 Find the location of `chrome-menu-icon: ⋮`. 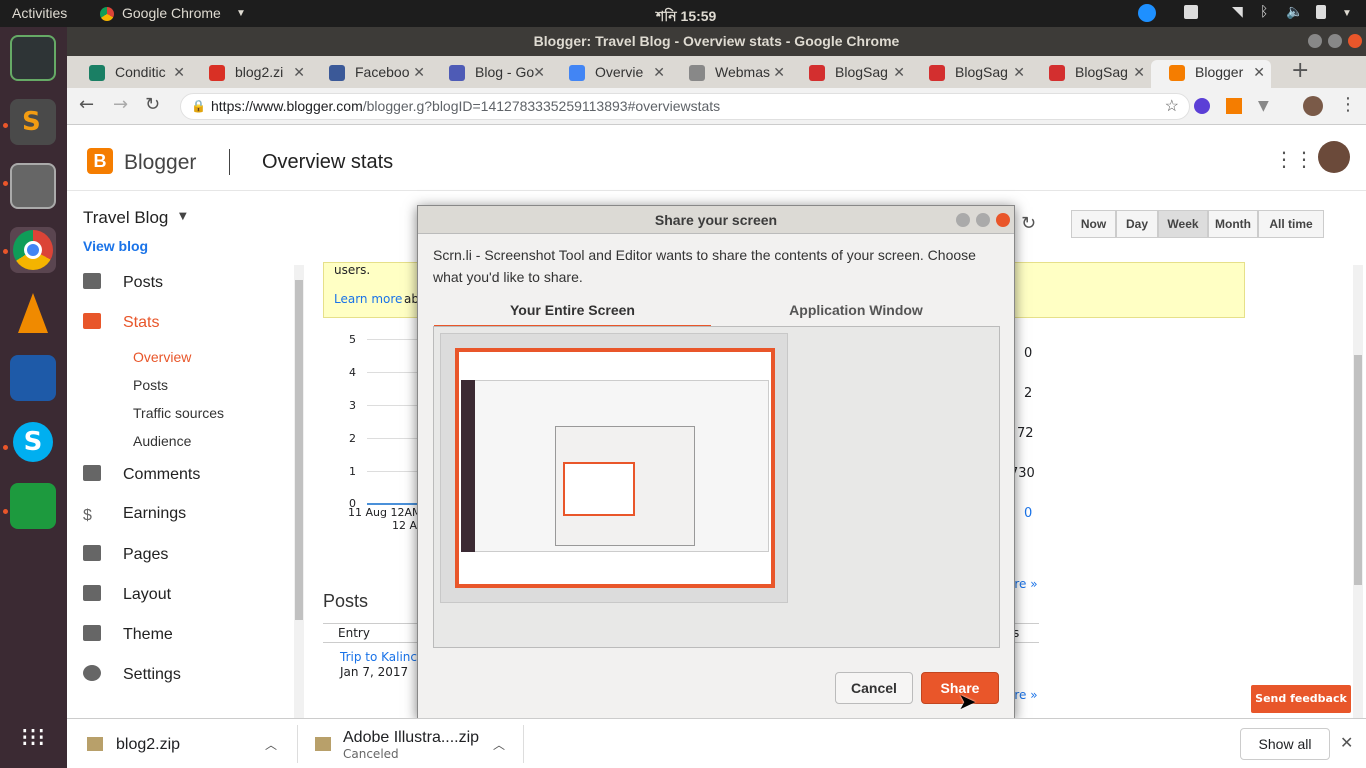

chrome-menu-icon: ⋮ is located at coordinates (1348, 104).